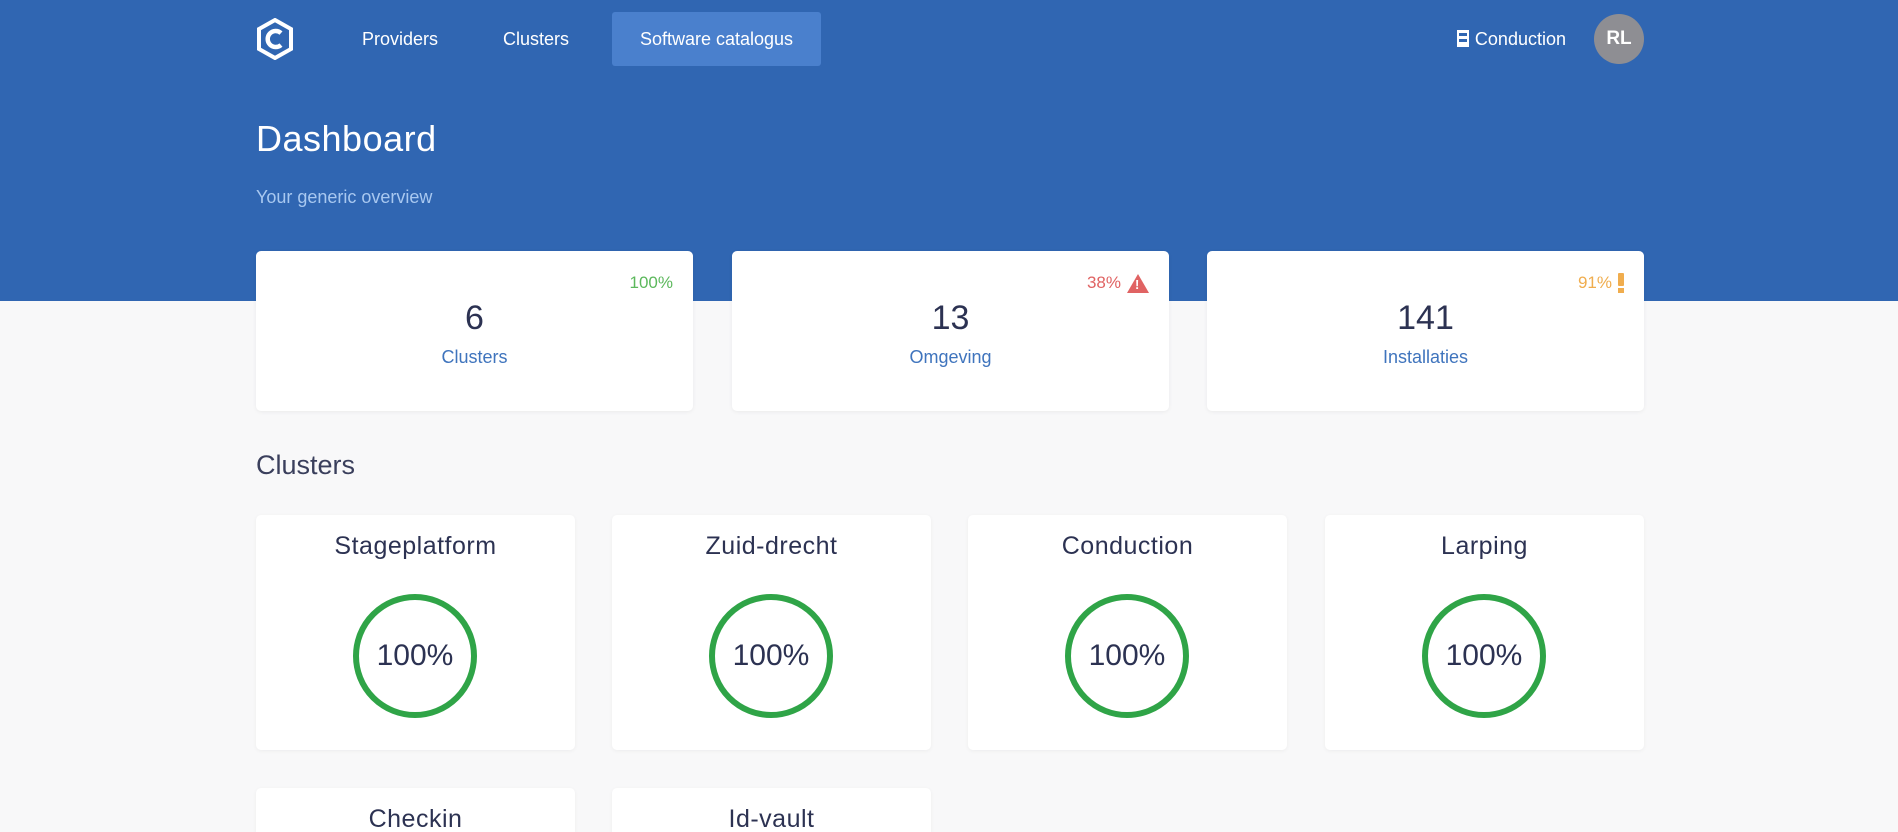  What do you see at coordinates (344, 197) in the screenshot?
I see `page-subtitle: Your generic overview` at bounding box center [344, 197].